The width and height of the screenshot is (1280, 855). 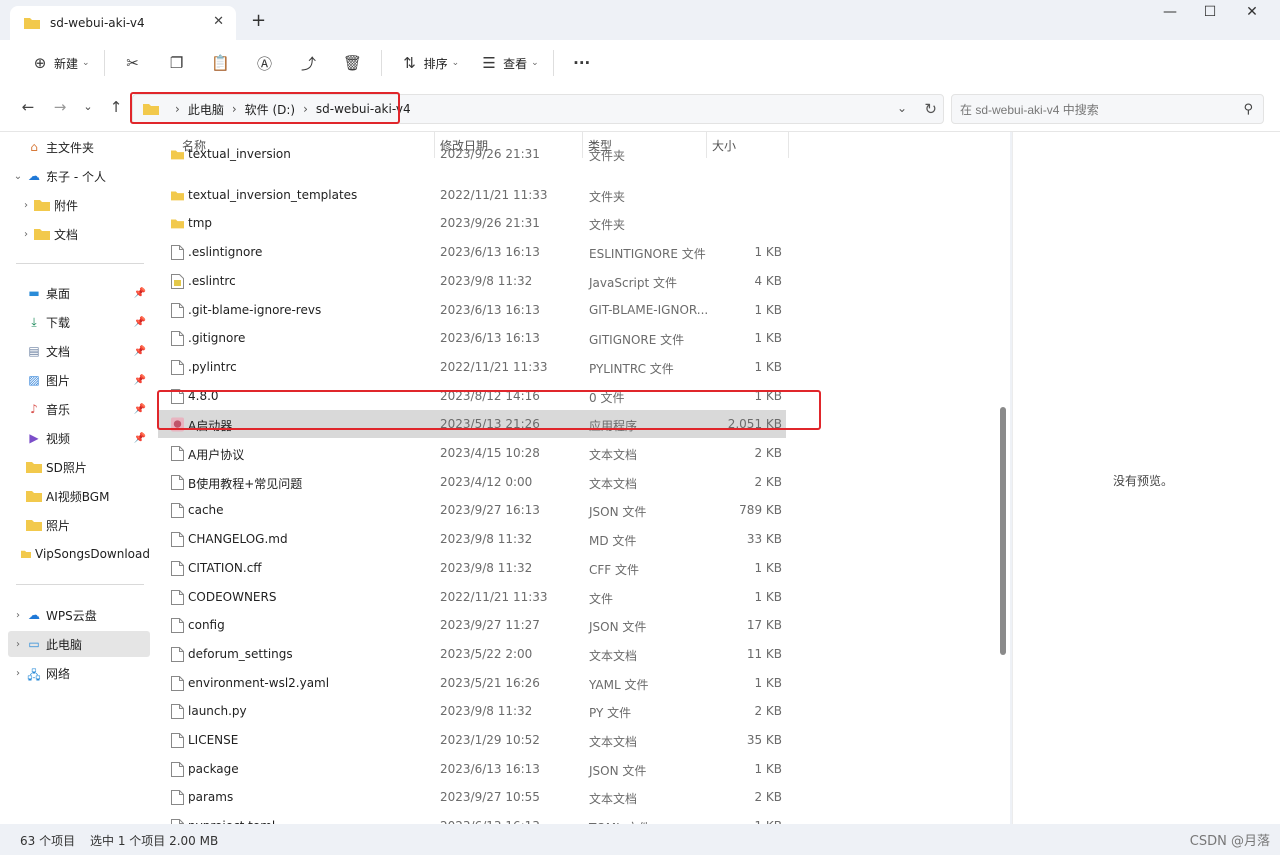 I want to click on sidebar-item-label: 图片, so click(x=58, y=380).